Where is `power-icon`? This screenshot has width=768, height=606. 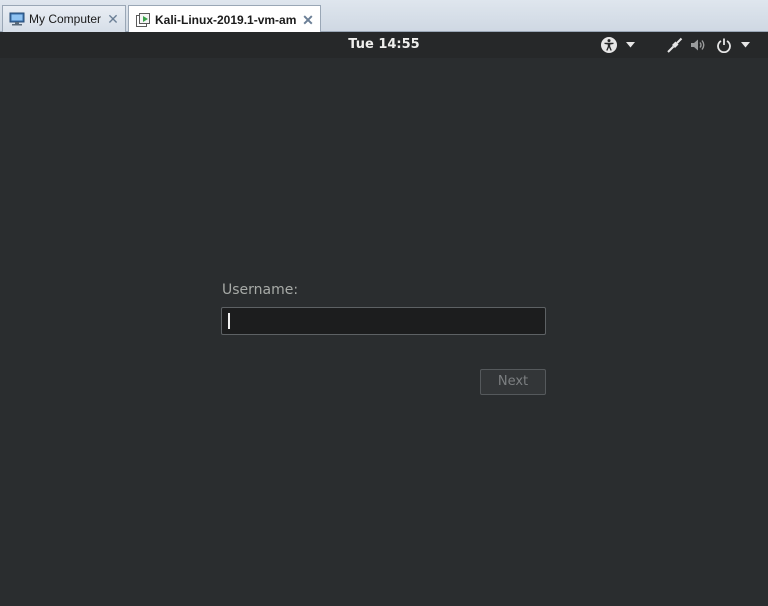
power-icon is located at coordinates (724, 45).